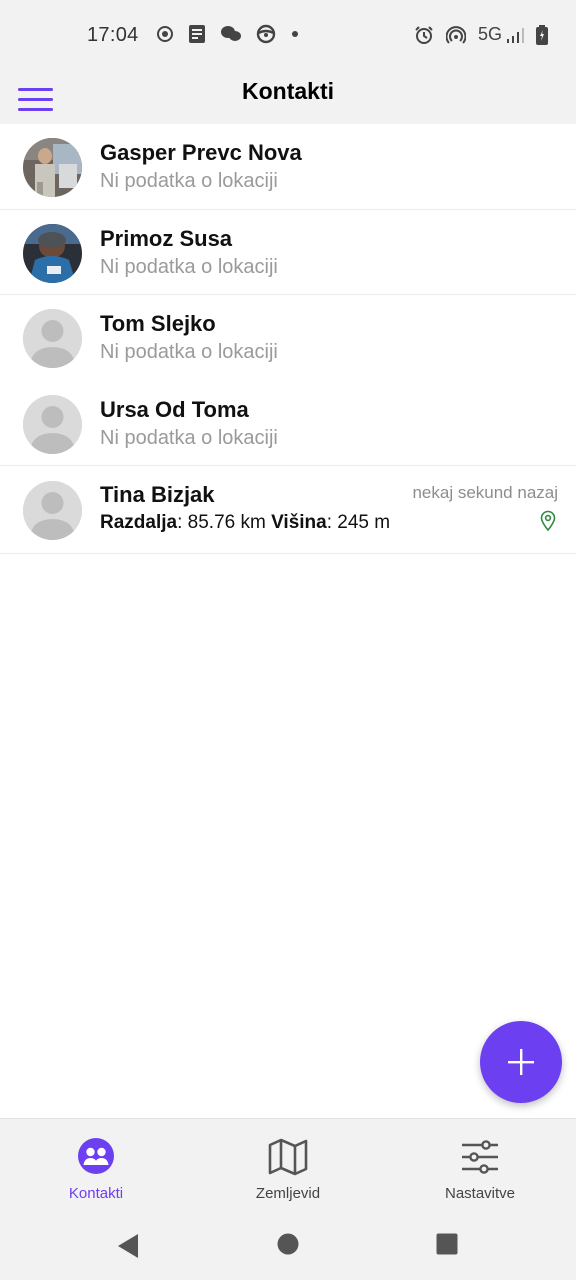 The image size is (576, 1280). I want to click on contact-name: Tom Slejko, so click(158, 323).